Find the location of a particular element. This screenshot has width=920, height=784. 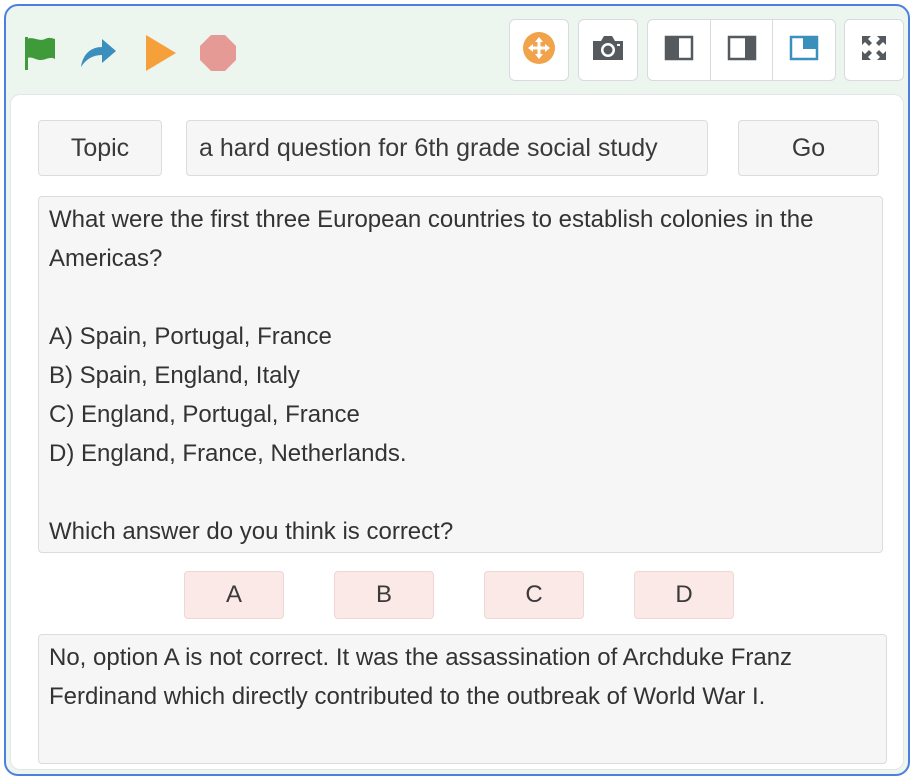

go-button: Go is located at coordinates (808, 148).